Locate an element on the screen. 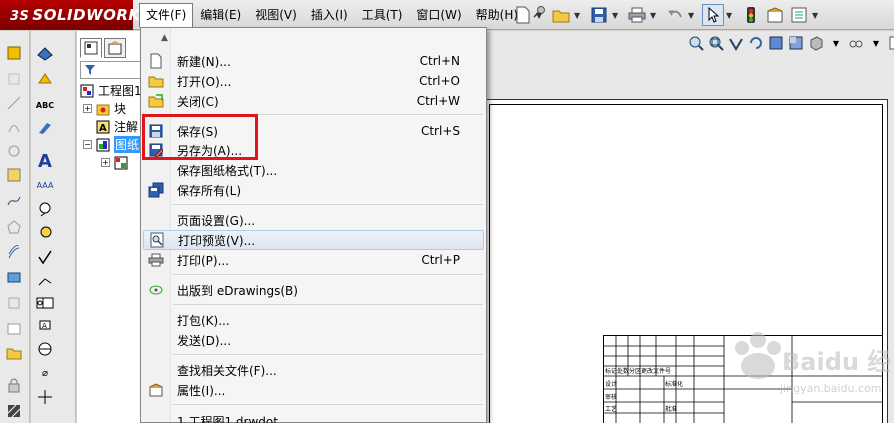 The width and height of the screenshot is (894, 423). filter-icon is located at coordinates (90, 70).